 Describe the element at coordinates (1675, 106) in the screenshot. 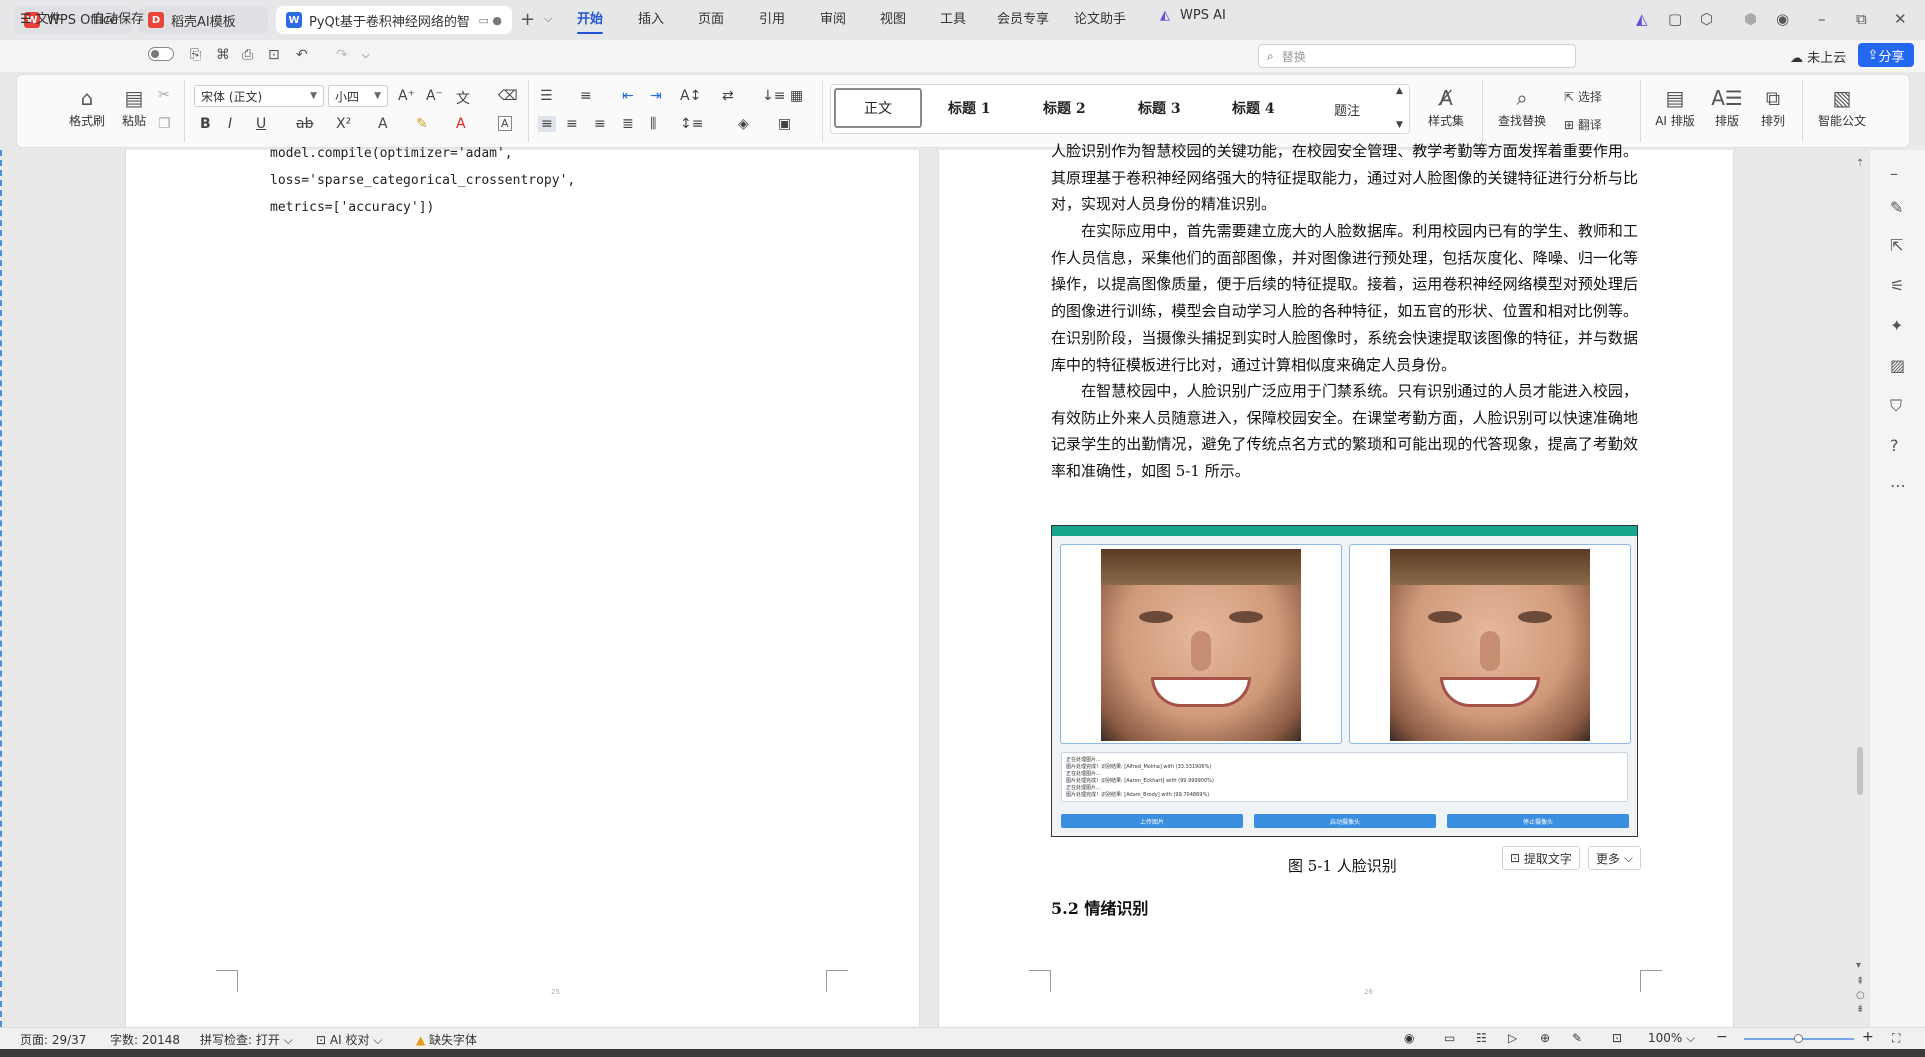

I see `ai-layout-button: ▤ AI 排版` at that location.